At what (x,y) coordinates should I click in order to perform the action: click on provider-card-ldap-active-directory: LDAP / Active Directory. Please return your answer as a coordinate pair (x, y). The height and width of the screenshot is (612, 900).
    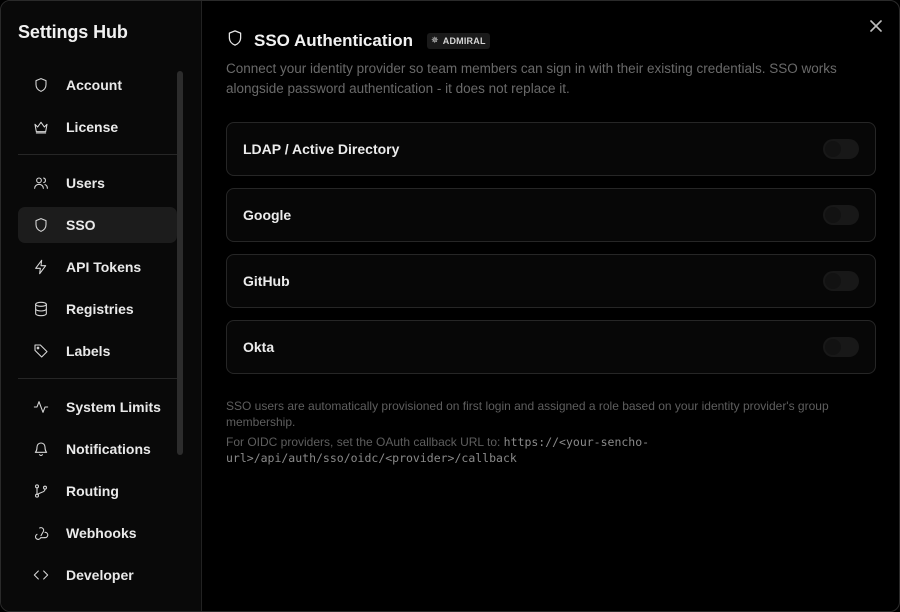
    Looking at the image, I should click on (551, 149).